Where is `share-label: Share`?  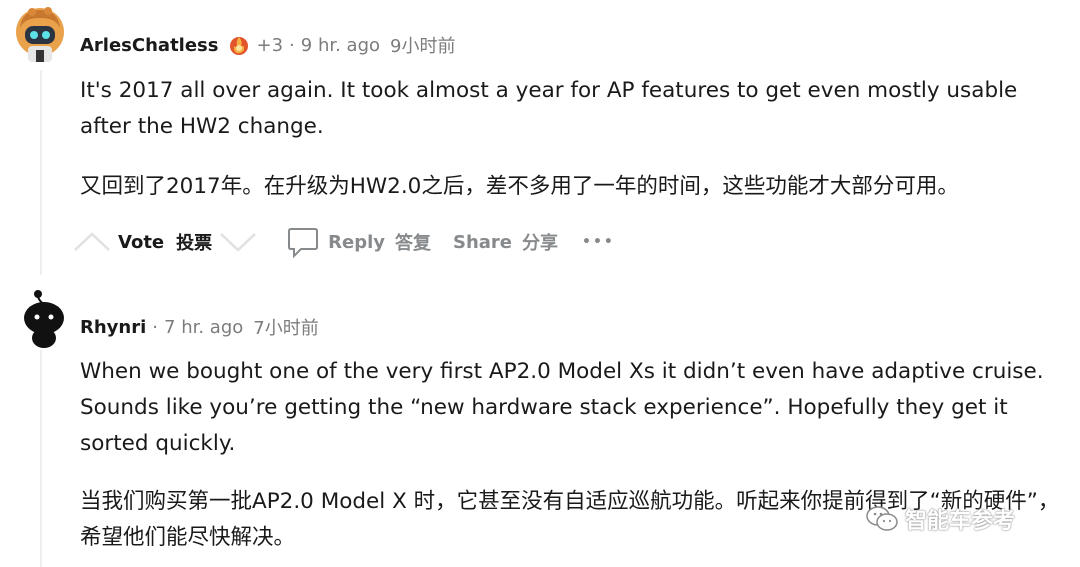 share-label: Share is located at coordinates (482, 242).